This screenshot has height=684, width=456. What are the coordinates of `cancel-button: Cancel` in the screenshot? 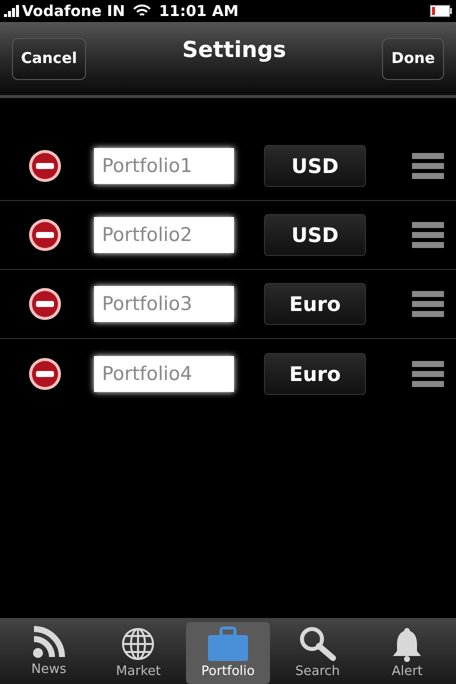 It's located at (49, 59).